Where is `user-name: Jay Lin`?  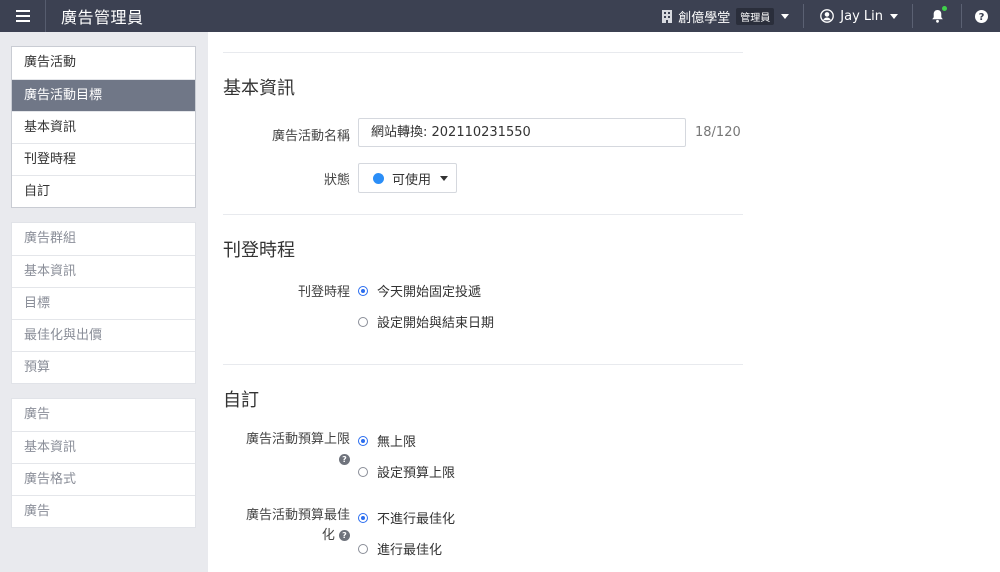
user-name: Jay Lin is located at coordinates (861, 16).